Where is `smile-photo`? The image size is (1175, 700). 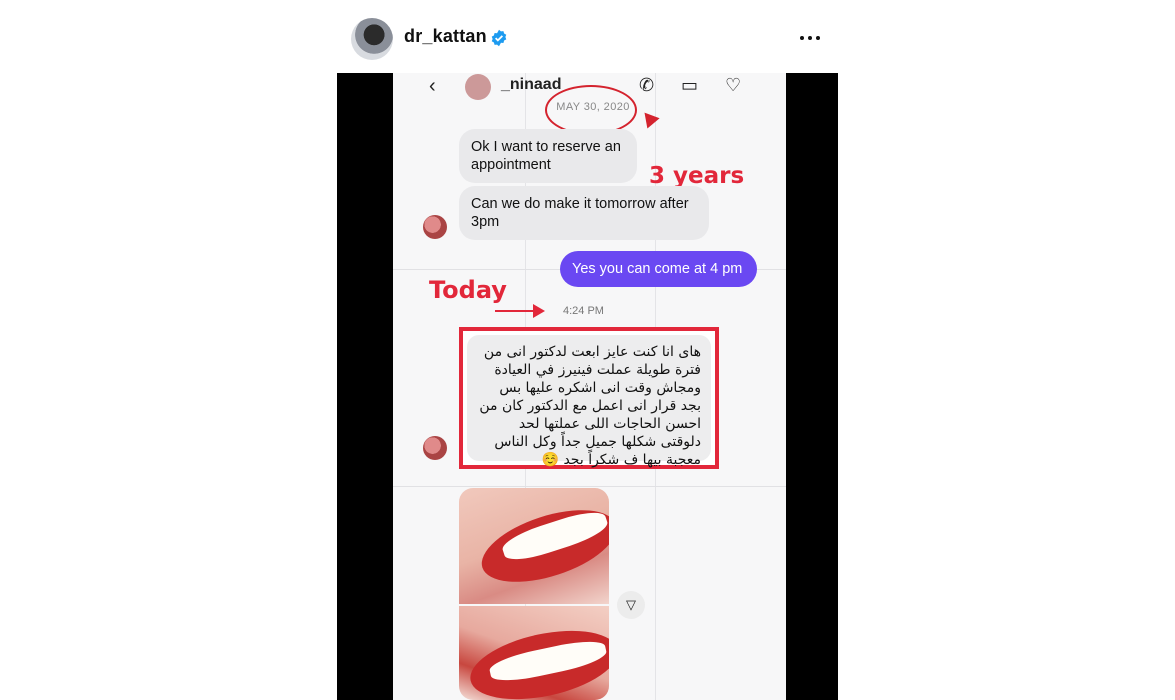
smile-photo is located at coordinates (534, 594).